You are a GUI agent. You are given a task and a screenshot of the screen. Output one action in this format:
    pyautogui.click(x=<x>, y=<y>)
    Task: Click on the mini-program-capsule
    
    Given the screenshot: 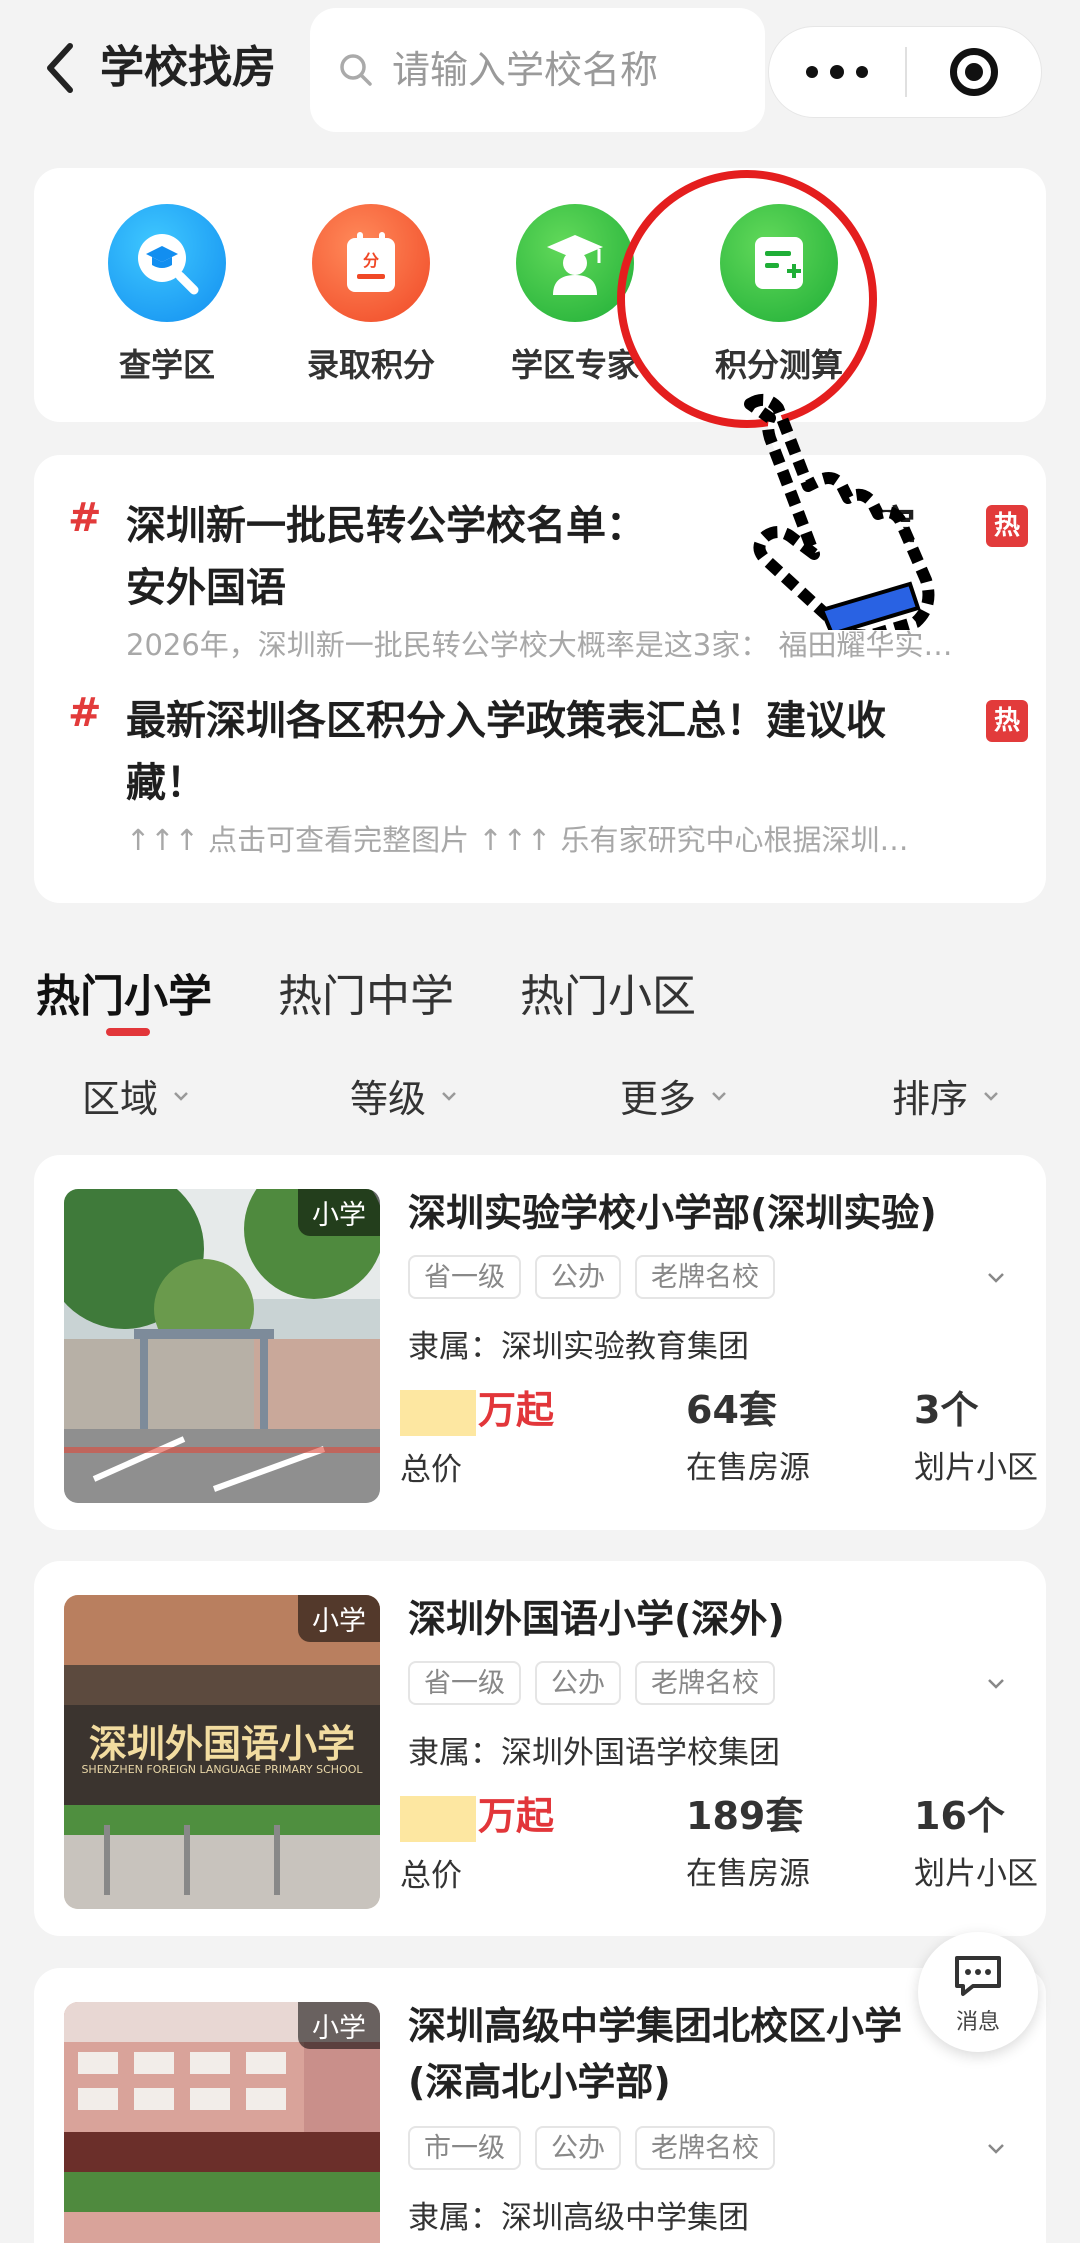 What is the action you would take?
    pyautogui.click(x=905, y=72)
    